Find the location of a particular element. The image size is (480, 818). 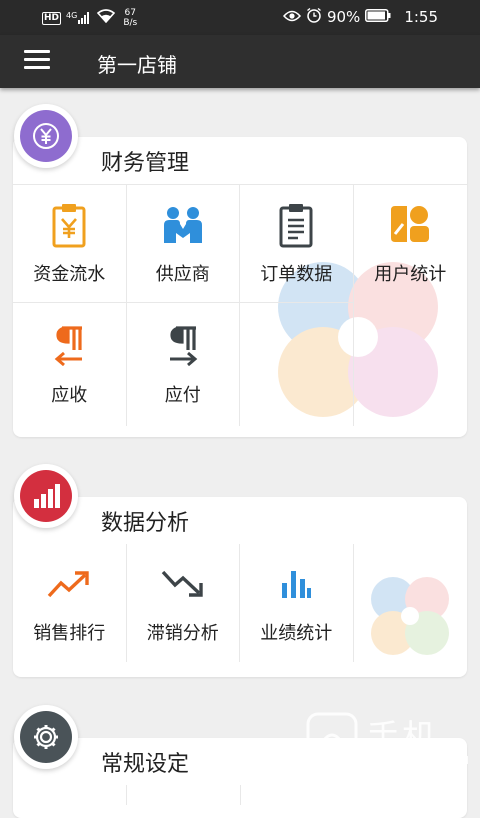

clipboard-list-icon is located at coordinates (296, 225).